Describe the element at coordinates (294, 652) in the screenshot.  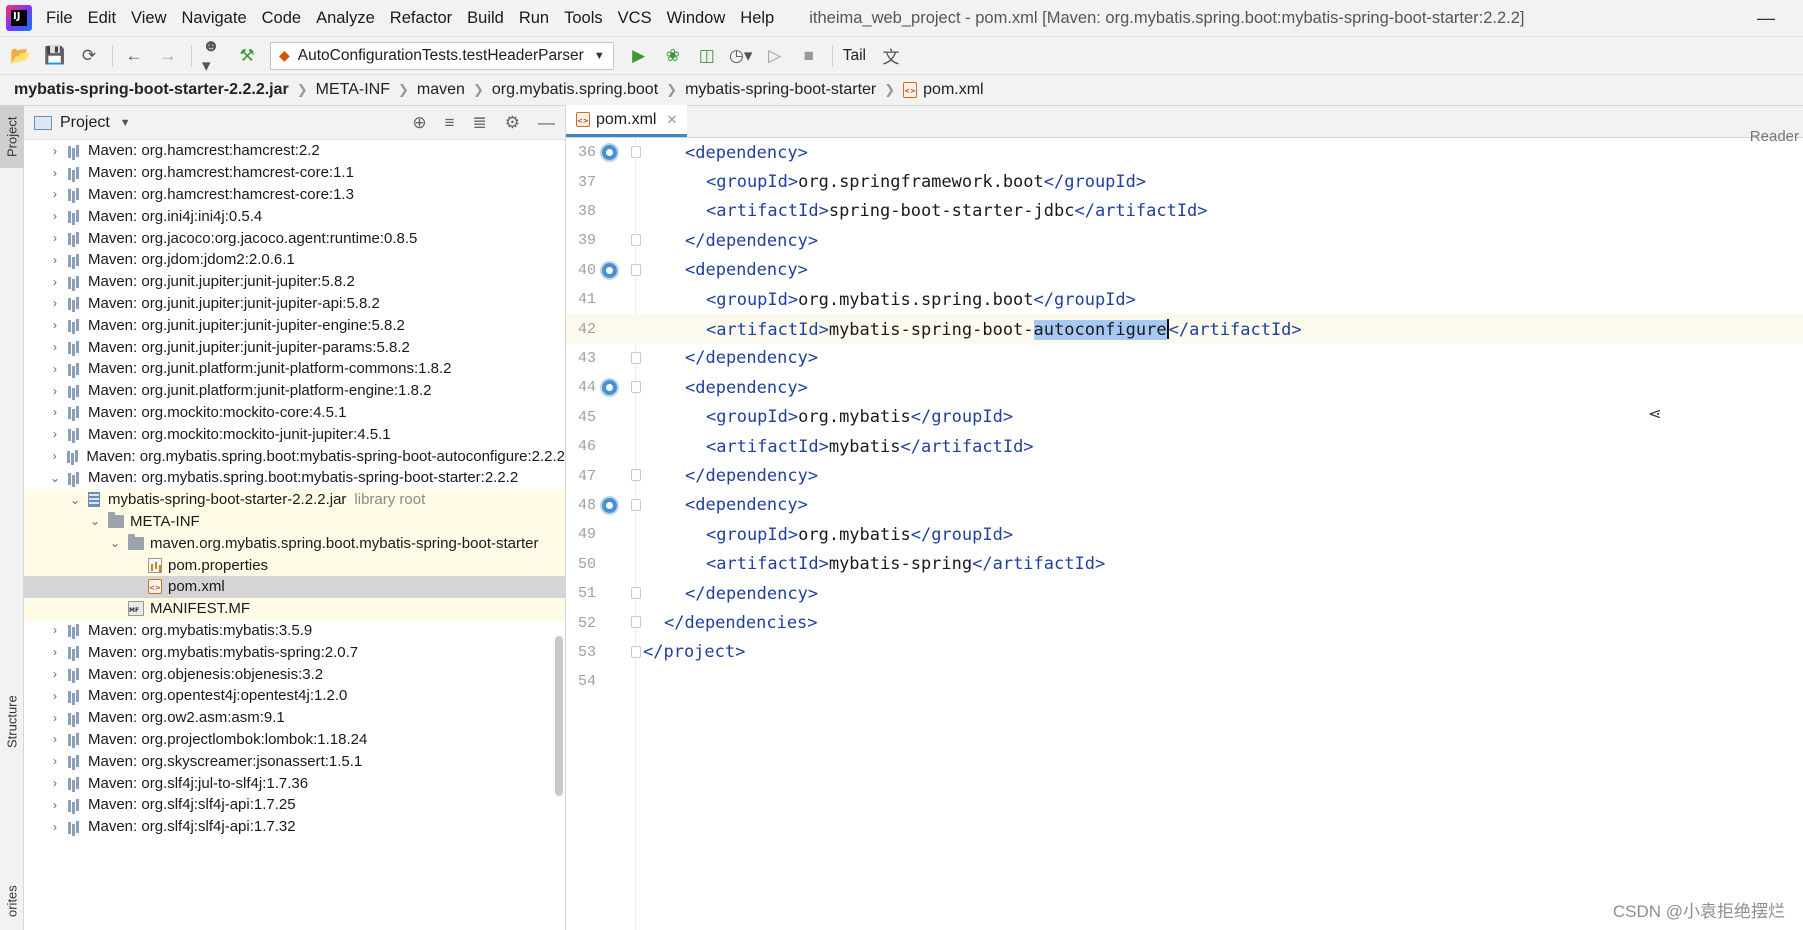
I see `tree-row: › Maven: org.mybatis:mybatis-spring:2.0.7` at that location.